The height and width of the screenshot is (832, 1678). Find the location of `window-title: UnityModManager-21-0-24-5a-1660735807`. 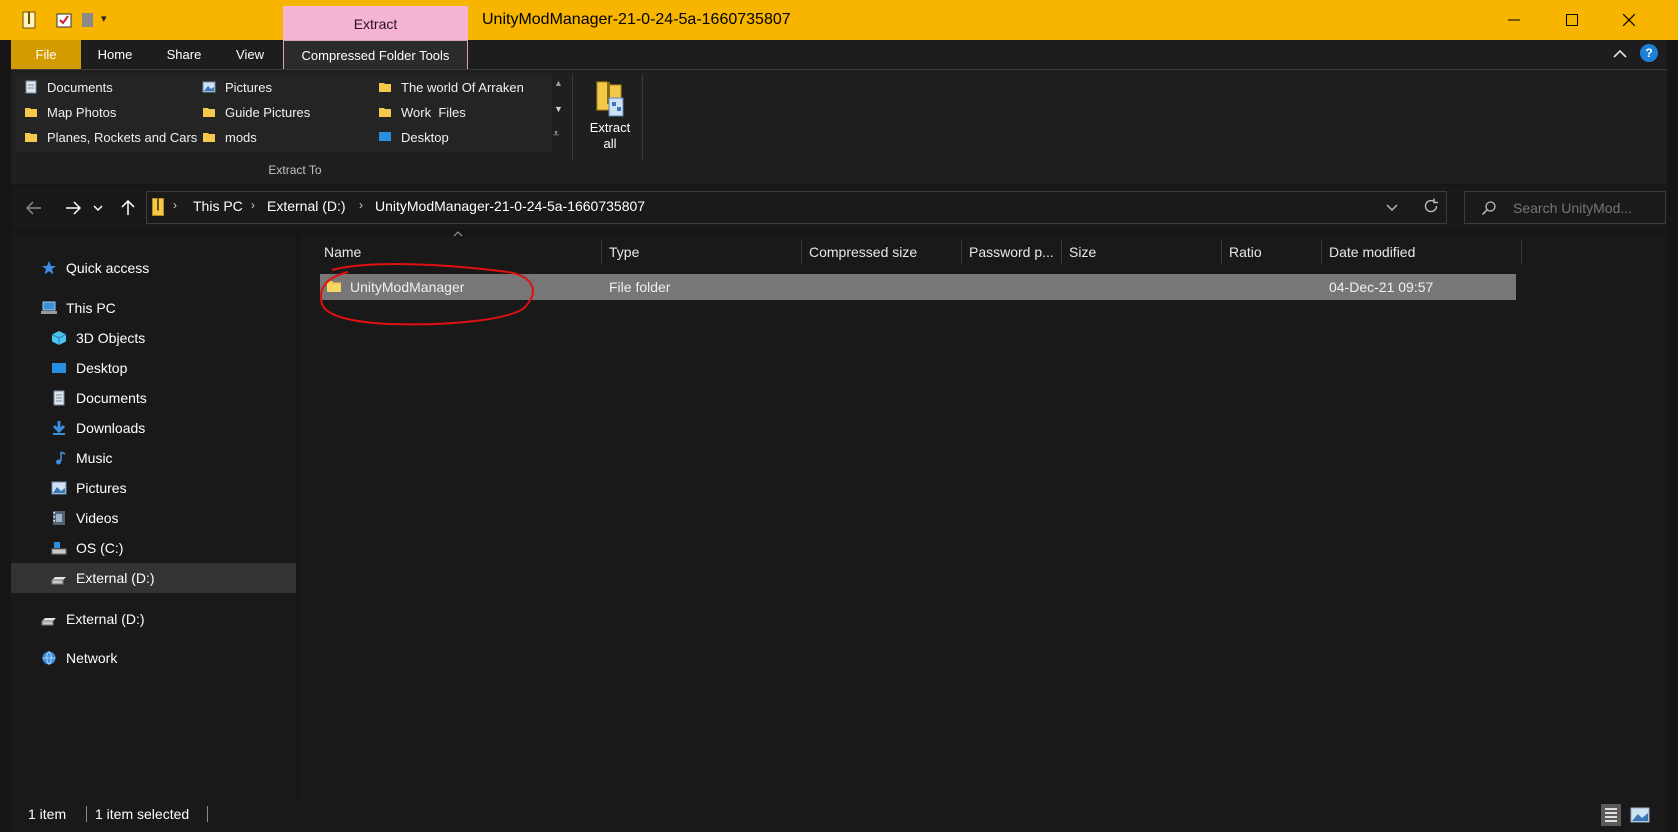

window-title: UnityModManager-21-0-24-5a-1660735807 is located at coordinates (636, 19).